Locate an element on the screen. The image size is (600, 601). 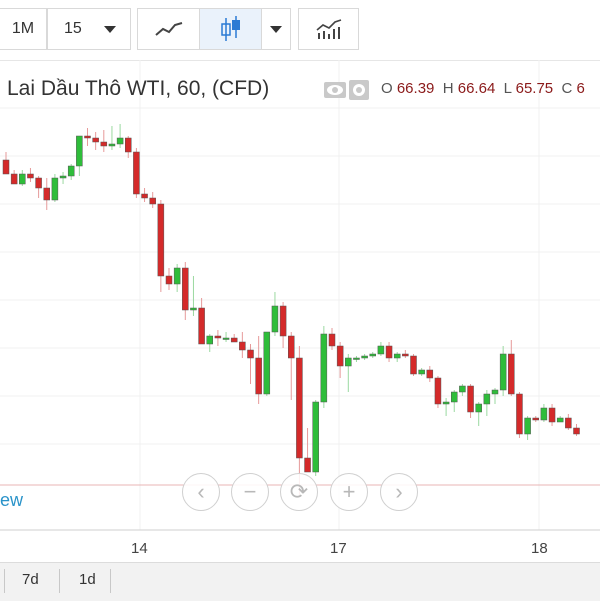
interval-select: 15 is located at coordinates (89, 29).